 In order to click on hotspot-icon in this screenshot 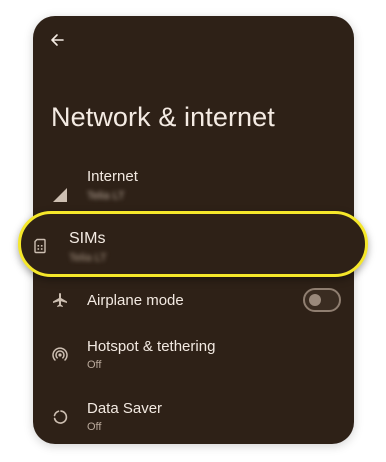, I will do `click(60, 355)`.